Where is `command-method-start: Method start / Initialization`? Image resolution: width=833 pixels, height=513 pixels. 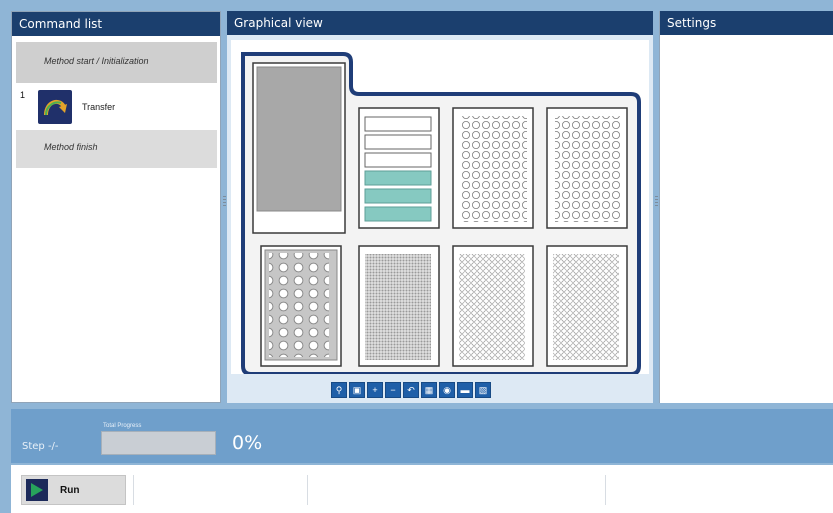 command-method-start: Method start / Initialization is located at coordinates (116, 62).